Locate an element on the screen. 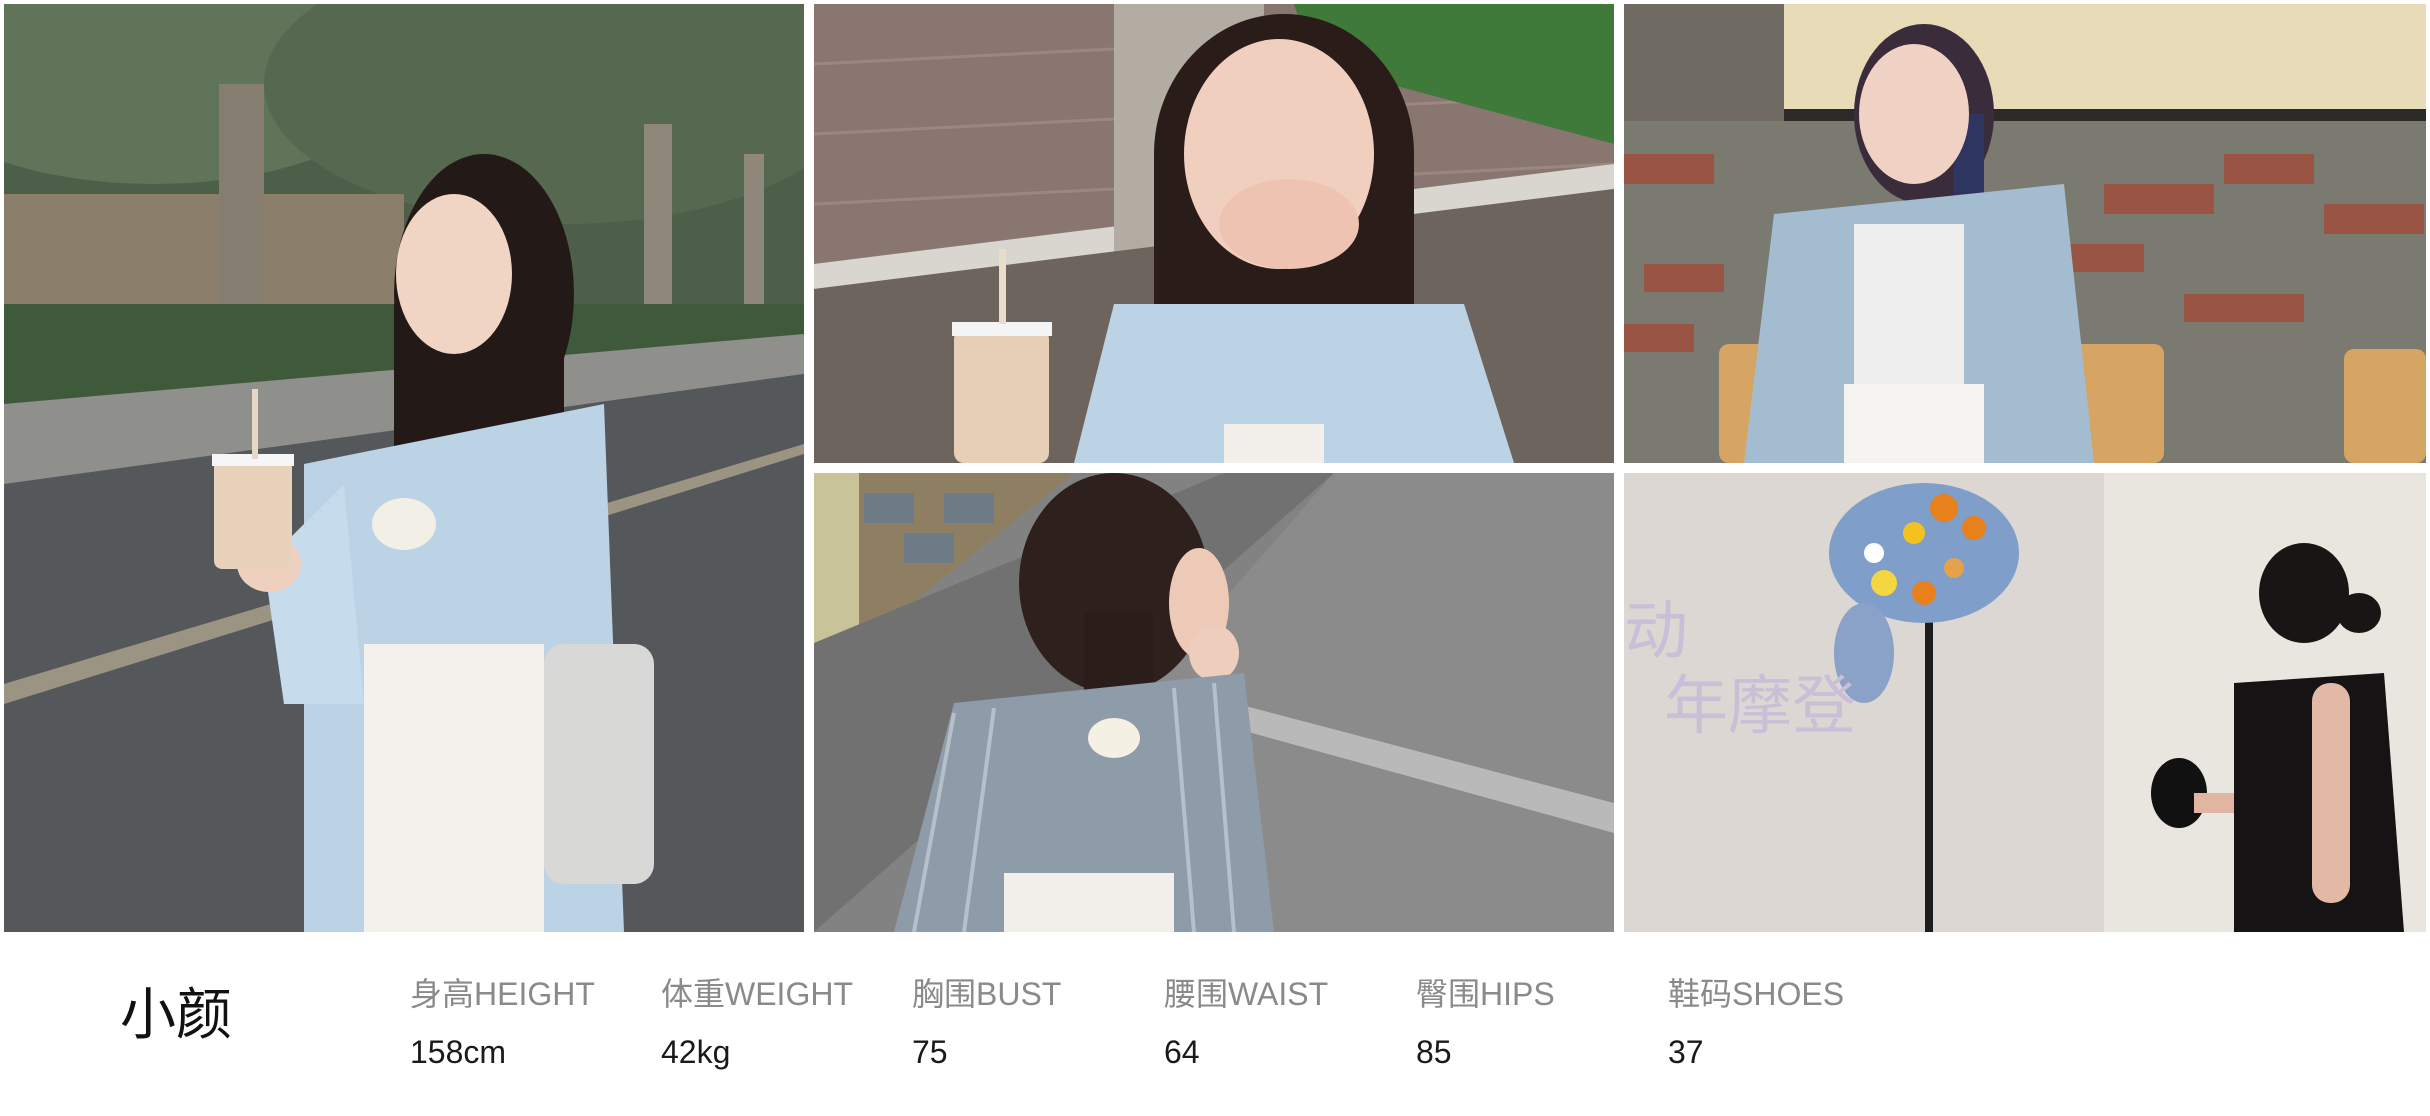  stat-label: 臀围HIPS is located at coordinates (1485, 994).